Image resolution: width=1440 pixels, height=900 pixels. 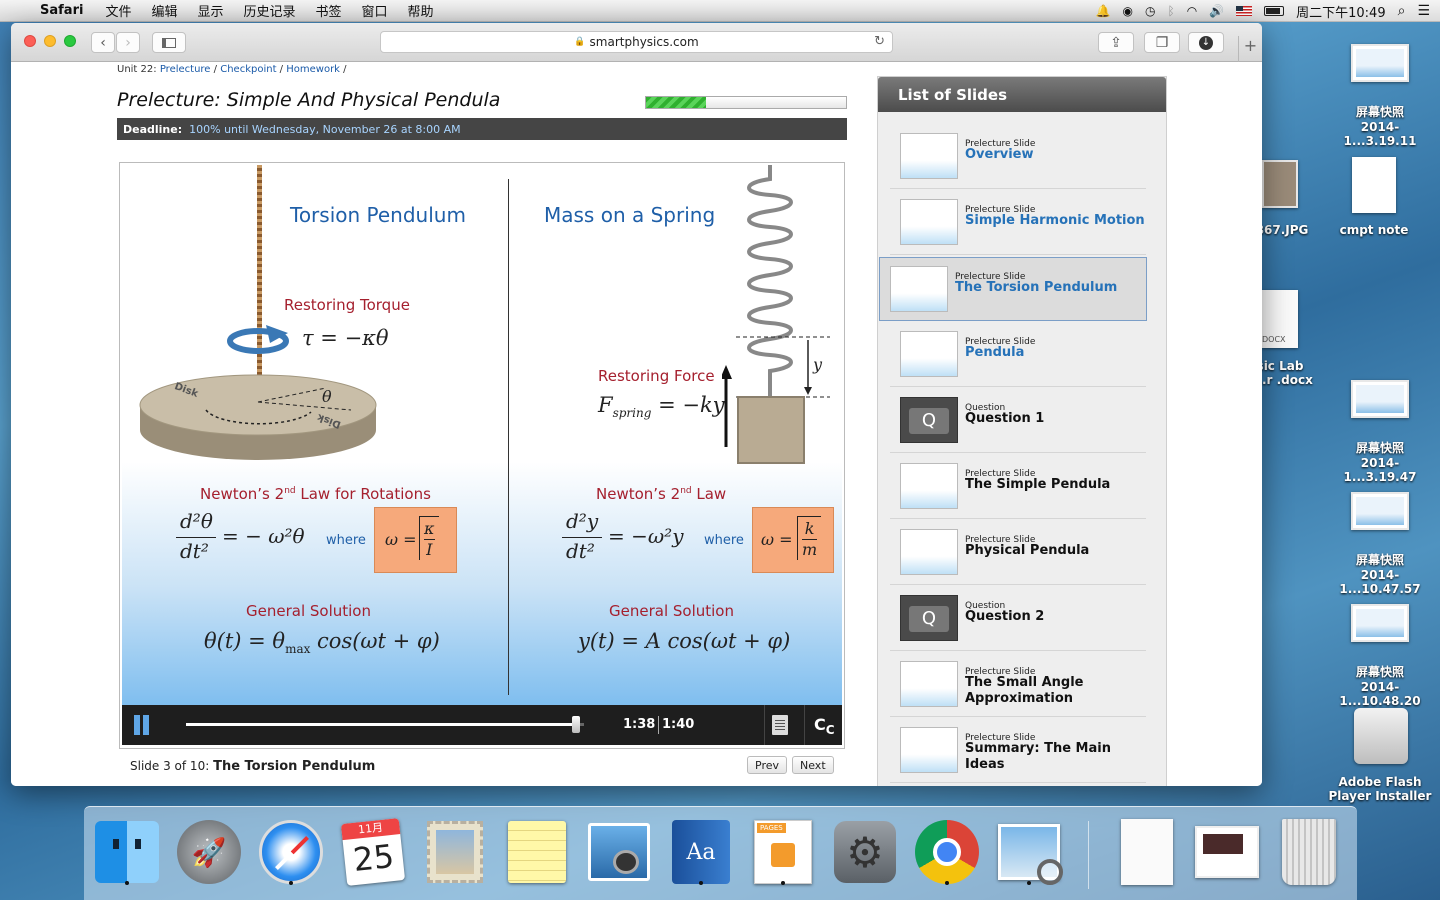 I want to click on dock-finder, so click(x=127, y=852).